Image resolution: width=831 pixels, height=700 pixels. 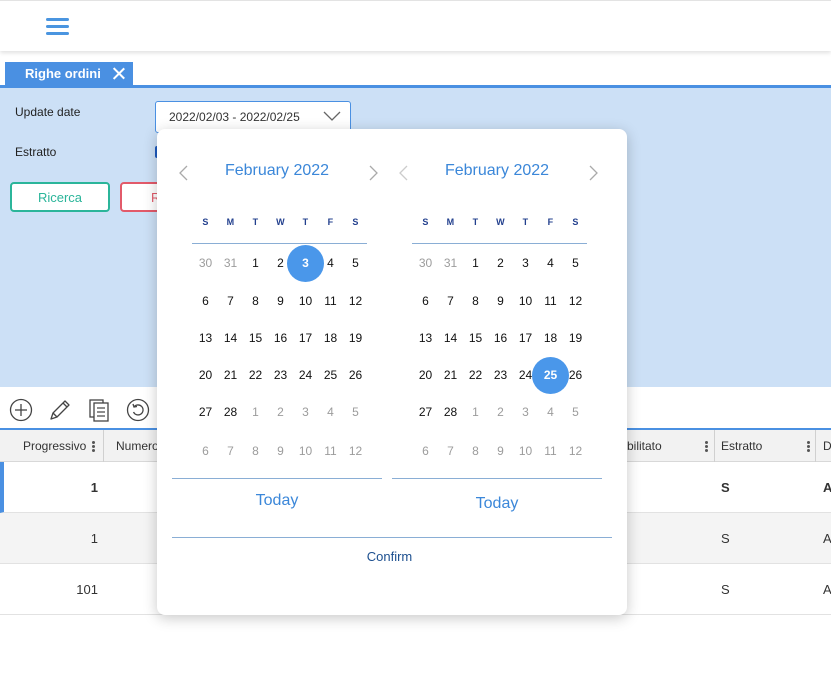 What do you see at coordinates (827, 446) in the screenshot?
I see `column-header-d: D` at bounding box center [827, 446].